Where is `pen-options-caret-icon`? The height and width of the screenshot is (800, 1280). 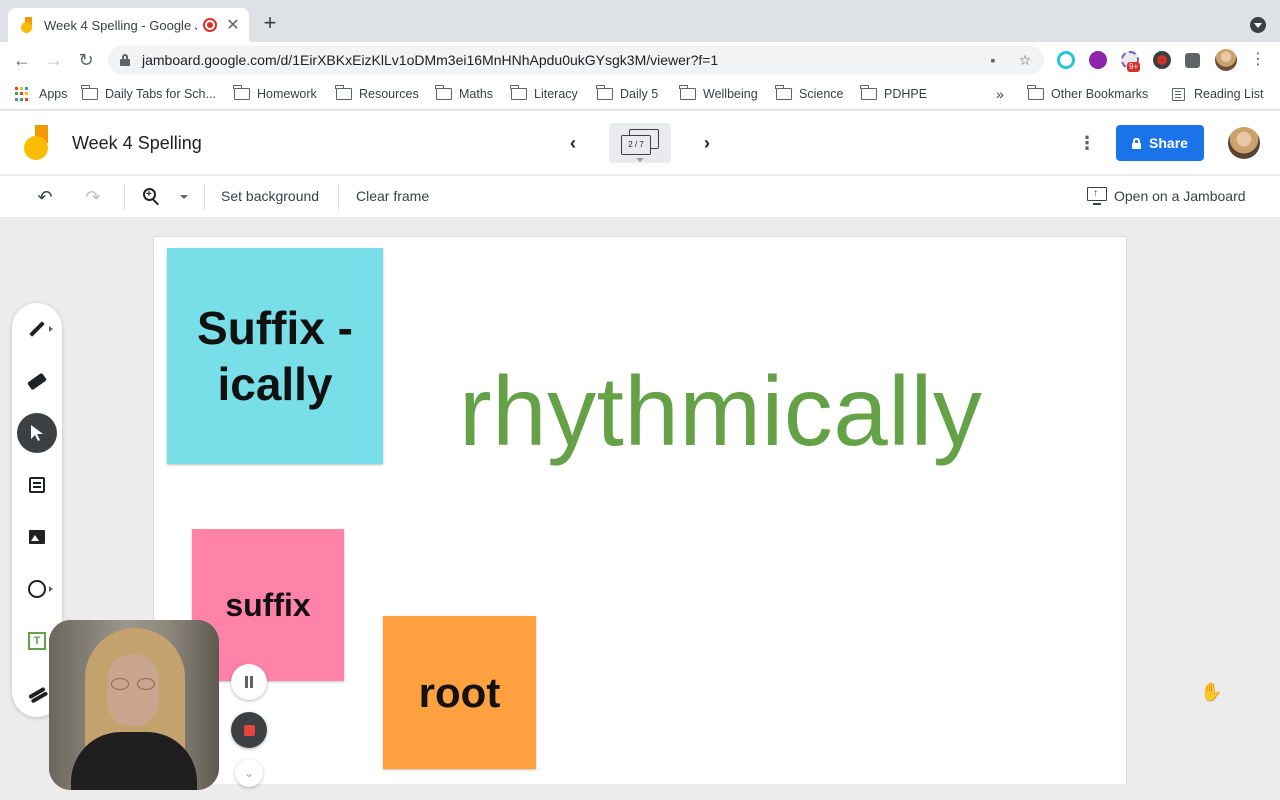 pen-options-caret-icon is located at coordinates (51, 329).